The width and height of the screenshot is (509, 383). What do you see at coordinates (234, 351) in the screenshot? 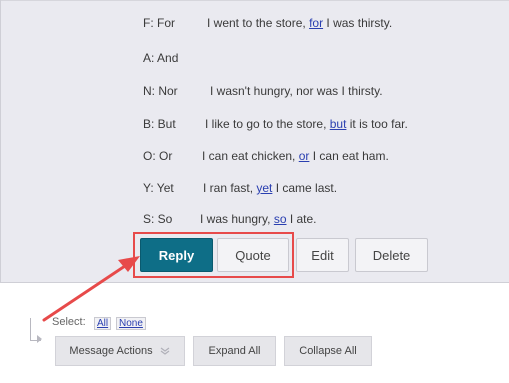
I see `expand-all-button: Expand All` at bounding box center [234, 351].